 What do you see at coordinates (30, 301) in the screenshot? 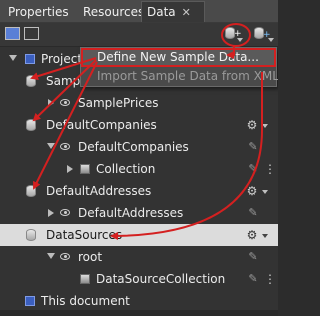
I see `document-icon` at bounding box center [30, 301].